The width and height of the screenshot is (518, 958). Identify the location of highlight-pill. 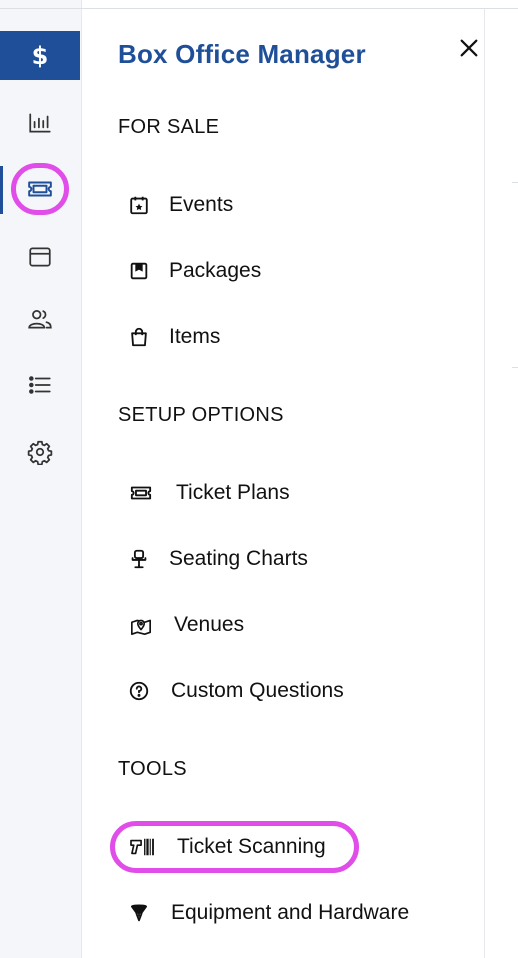
(234, 847).